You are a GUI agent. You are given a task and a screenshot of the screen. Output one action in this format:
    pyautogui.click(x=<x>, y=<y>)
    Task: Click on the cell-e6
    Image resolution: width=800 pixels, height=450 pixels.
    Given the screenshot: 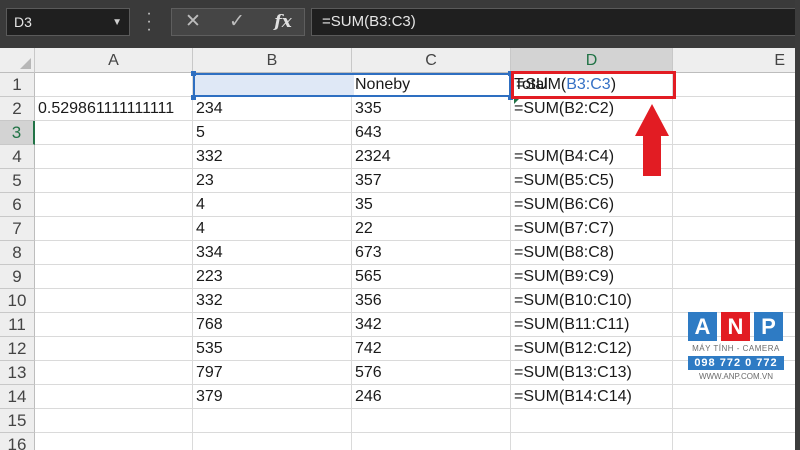 What is the action you would take?
    pyautogui.click(x=736, y=205)
    